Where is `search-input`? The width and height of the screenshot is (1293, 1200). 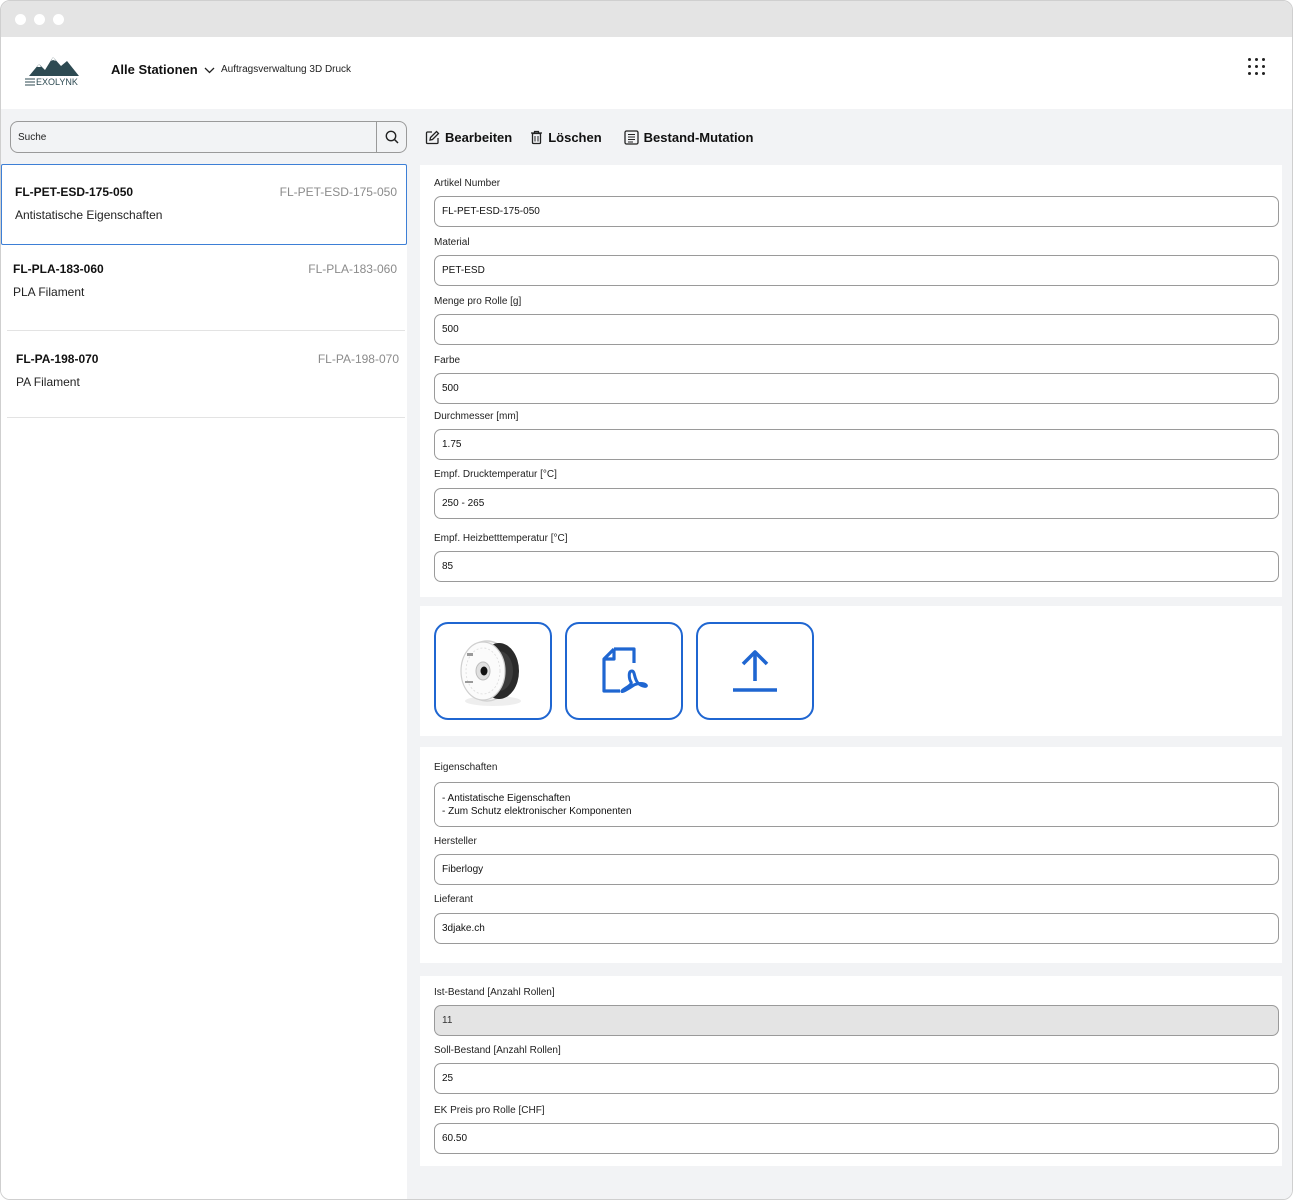 search-input is located at coordinates (194, 137).